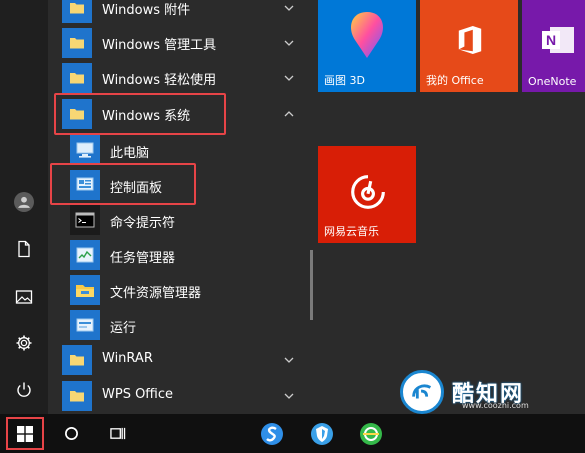 The height and width of the screenshot is (453, 585). Describe the element at coordinates (344, 80) in the screenshot. I see `tile-label: 画图 3D` at that location.